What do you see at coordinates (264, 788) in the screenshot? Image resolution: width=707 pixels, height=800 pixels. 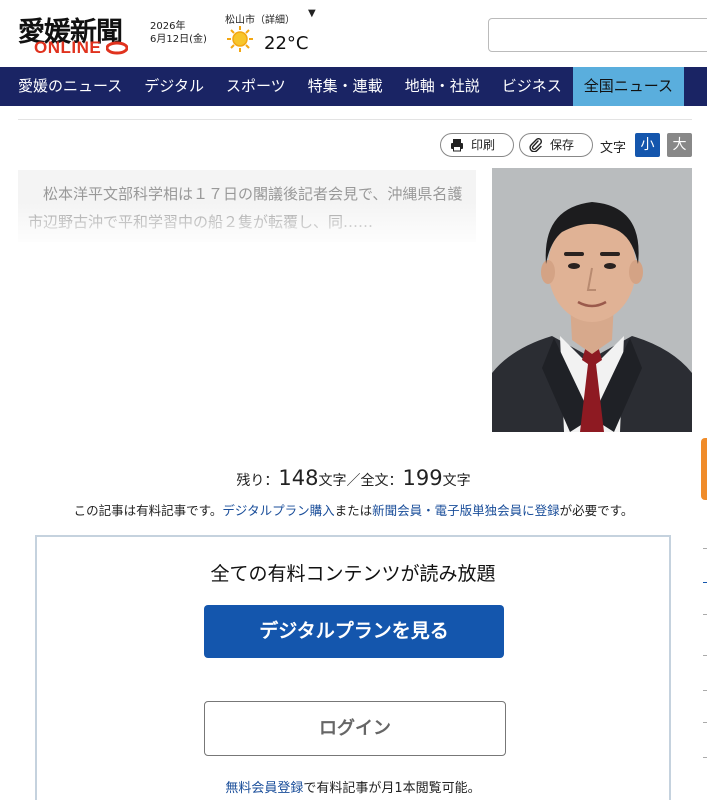 I see `free-register-link: 無料会員登録` at bounding box center [264, 788].